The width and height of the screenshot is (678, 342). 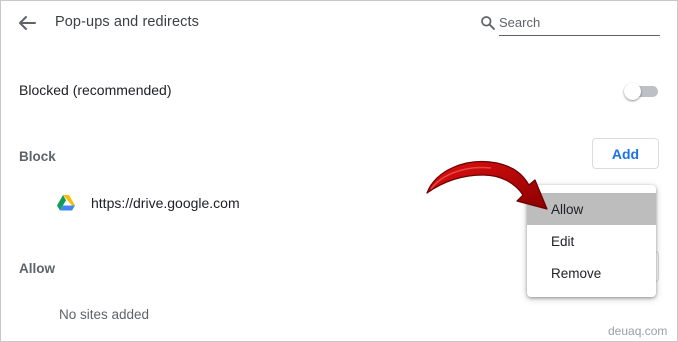 What do you see at coordinates (591, 209) in the screenshot?
I see `menu-item-allow: Allow` at bounding box center [591, 209].